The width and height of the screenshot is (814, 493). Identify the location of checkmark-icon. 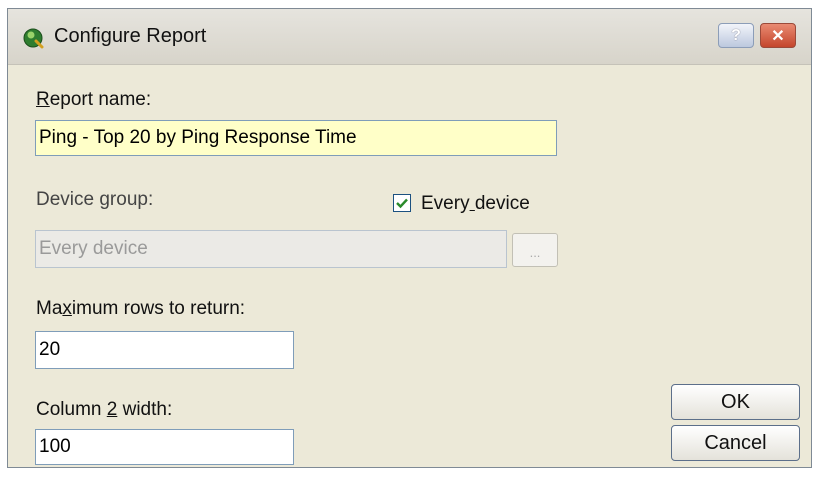
(402, 203).